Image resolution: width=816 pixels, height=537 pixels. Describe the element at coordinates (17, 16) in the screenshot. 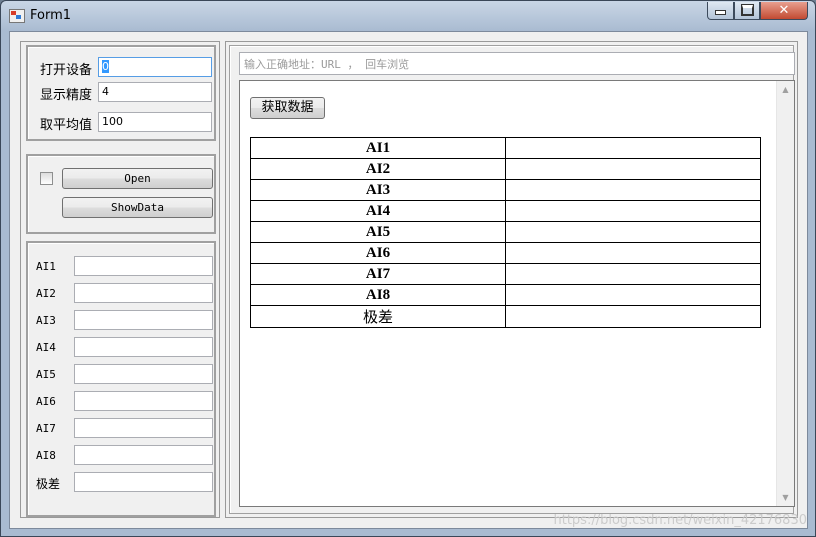

I see `app-icon` at that location.